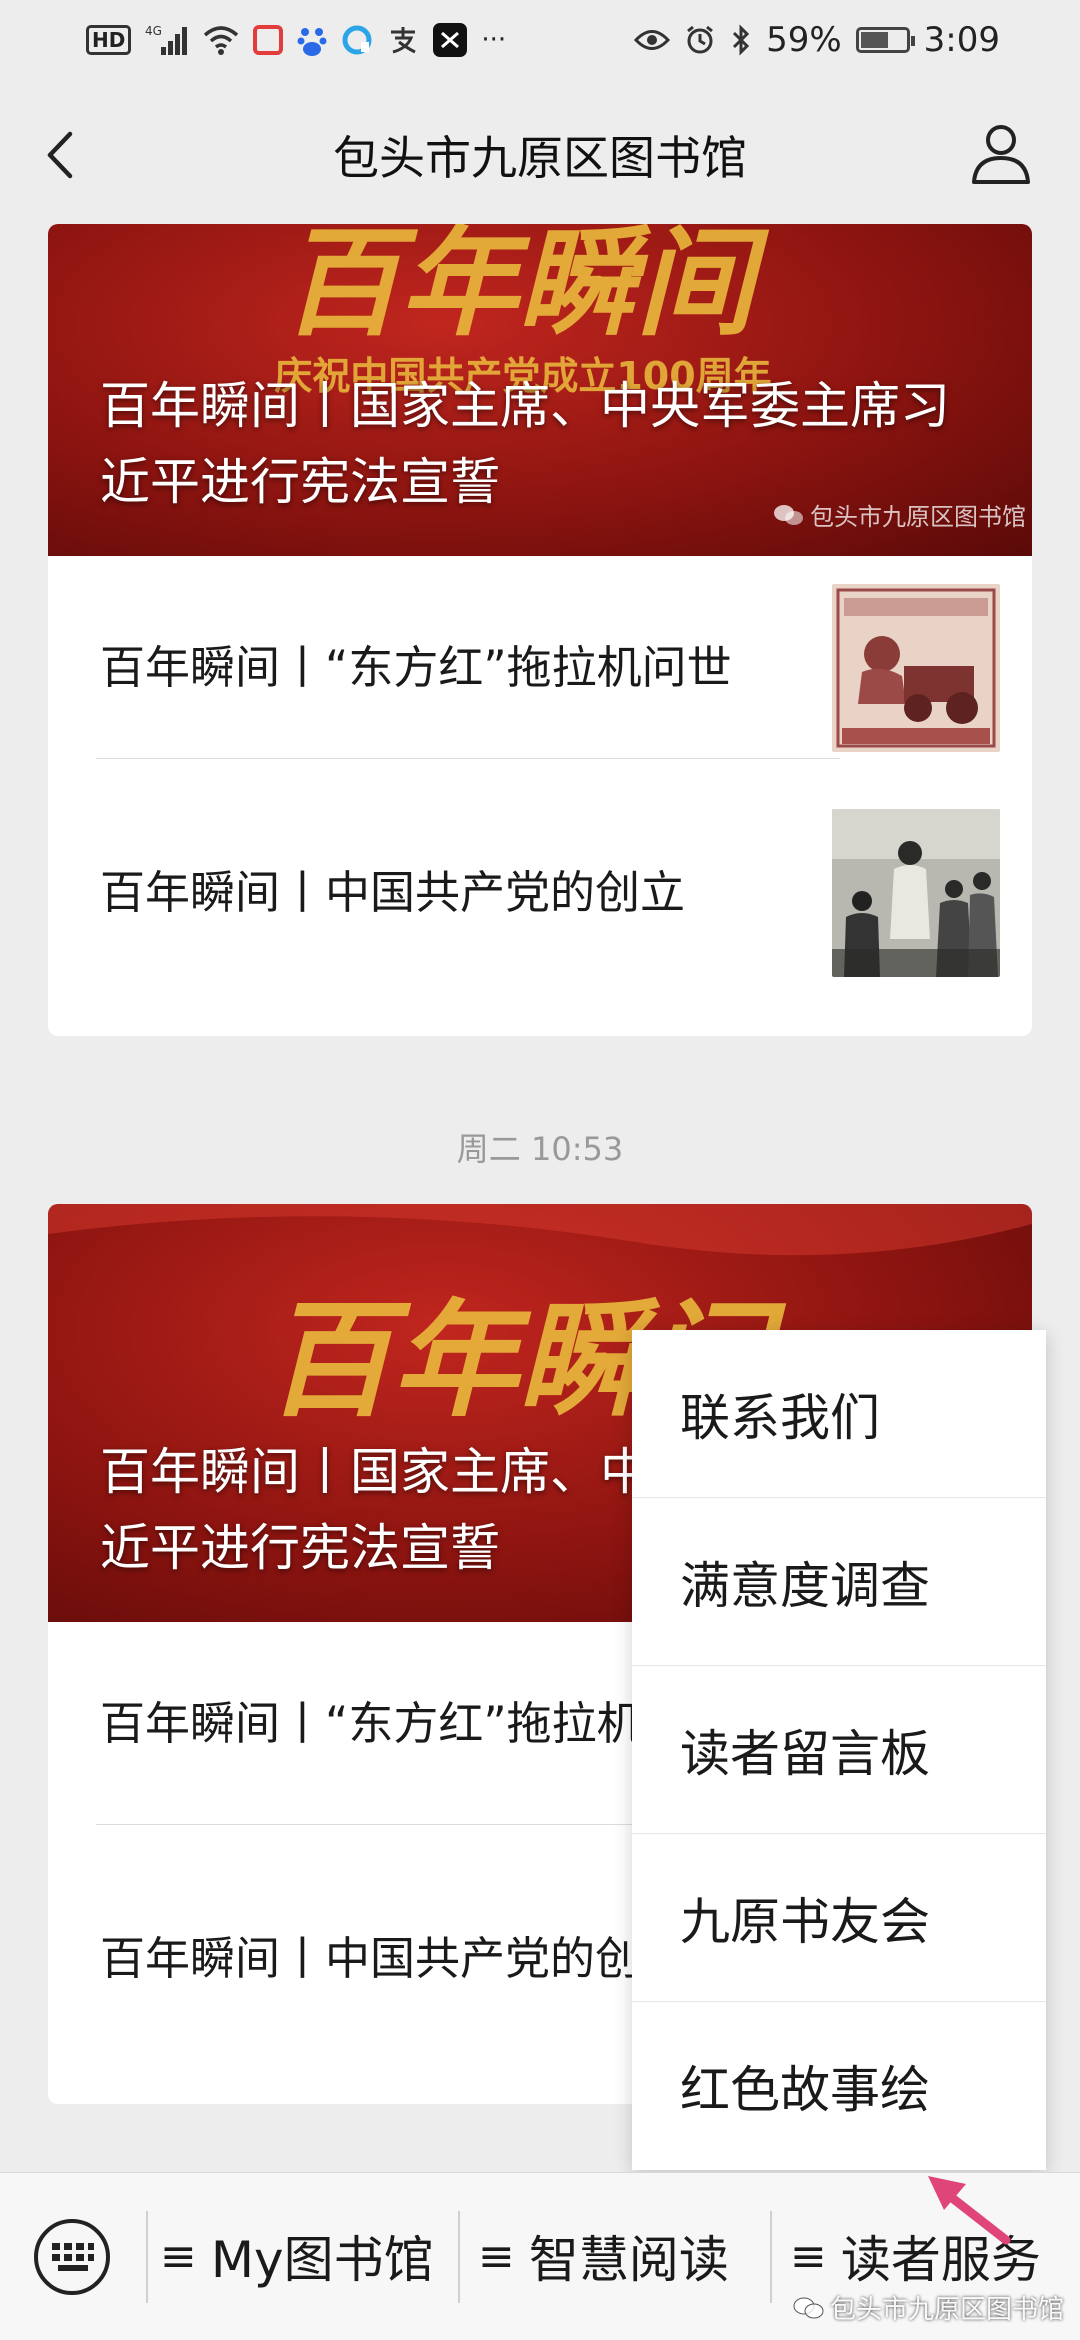 The height and width of the screenshot is (2340, 1080). I want to click on back-chevron-icon, so click(66, 155).